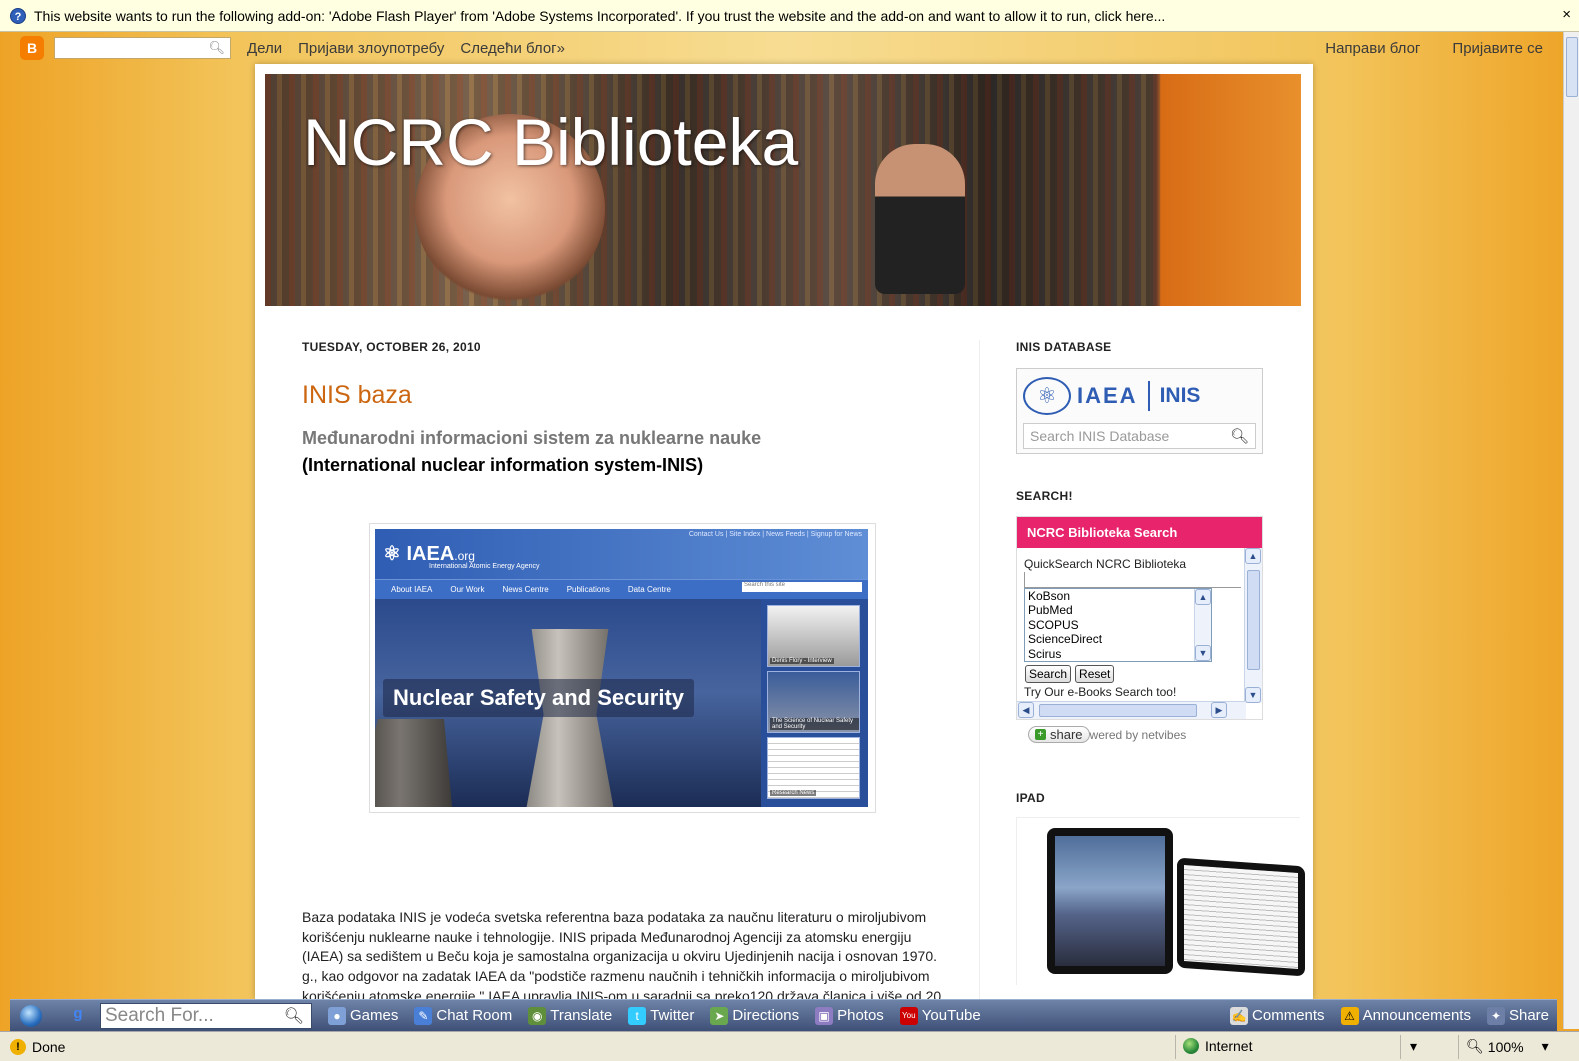  Describe the element at coordinates (1229, 1046) in the screenshot. I see `zone-label: Internet` at that location.